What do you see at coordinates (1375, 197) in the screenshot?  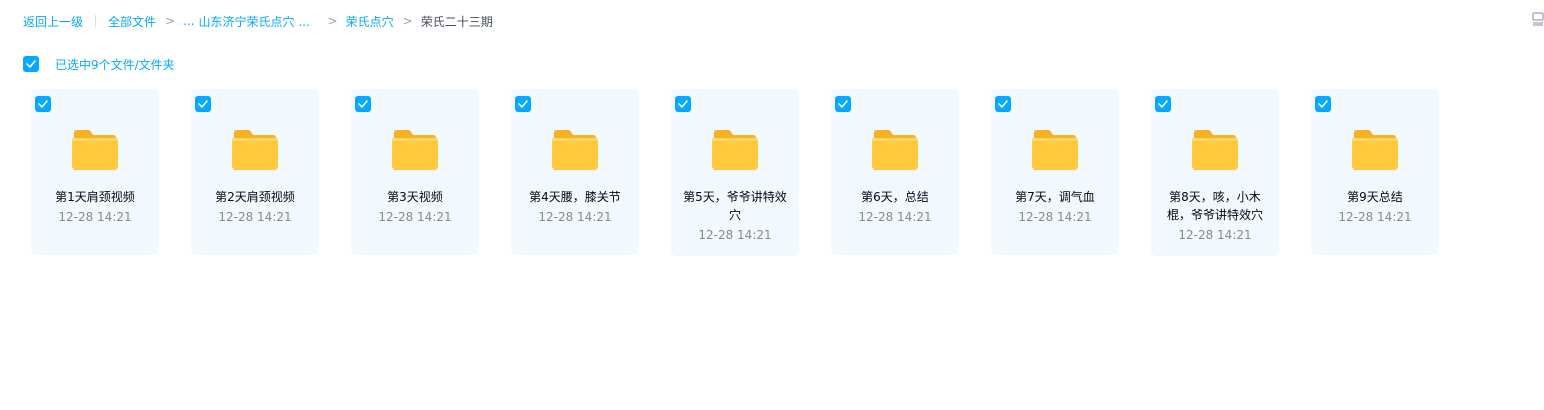 I see `folder-name: 第9天总结` at bounding box center [1375, 197].